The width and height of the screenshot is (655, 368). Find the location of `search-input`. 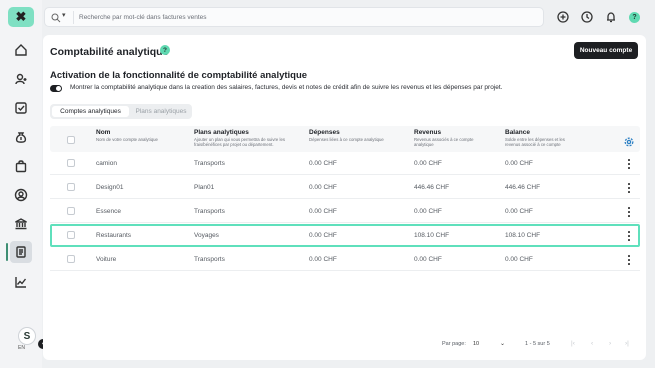

search-input is located at coordinates (299, 17).